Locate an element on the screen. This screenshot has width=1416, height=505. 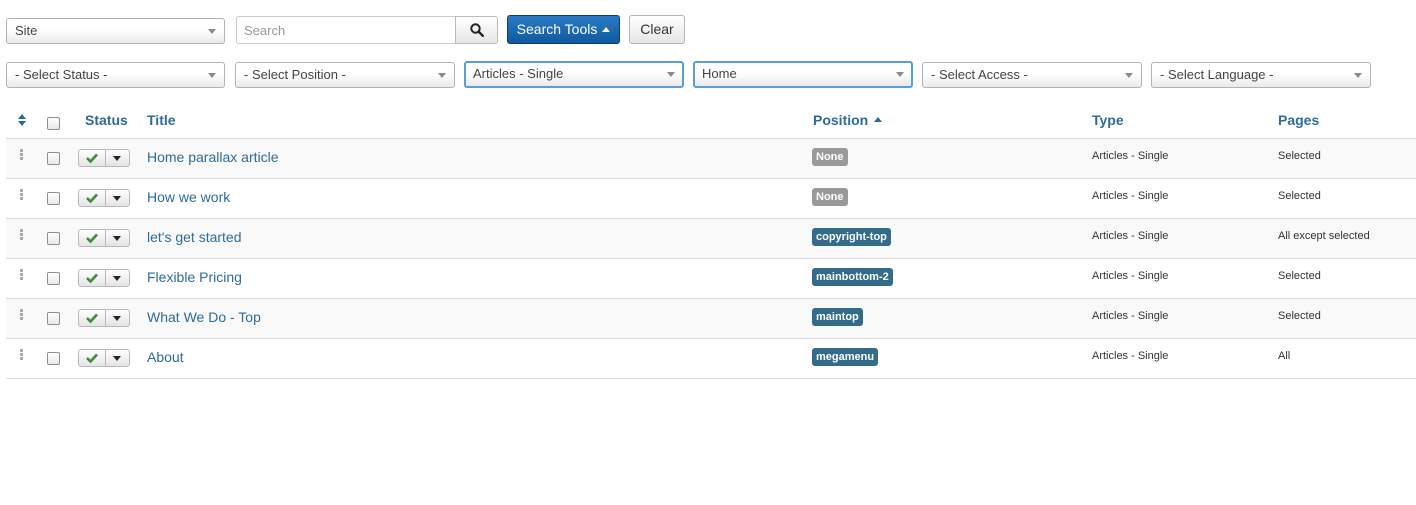
language-filter-value: - Select Language - is located at coordinates (1217, 74).